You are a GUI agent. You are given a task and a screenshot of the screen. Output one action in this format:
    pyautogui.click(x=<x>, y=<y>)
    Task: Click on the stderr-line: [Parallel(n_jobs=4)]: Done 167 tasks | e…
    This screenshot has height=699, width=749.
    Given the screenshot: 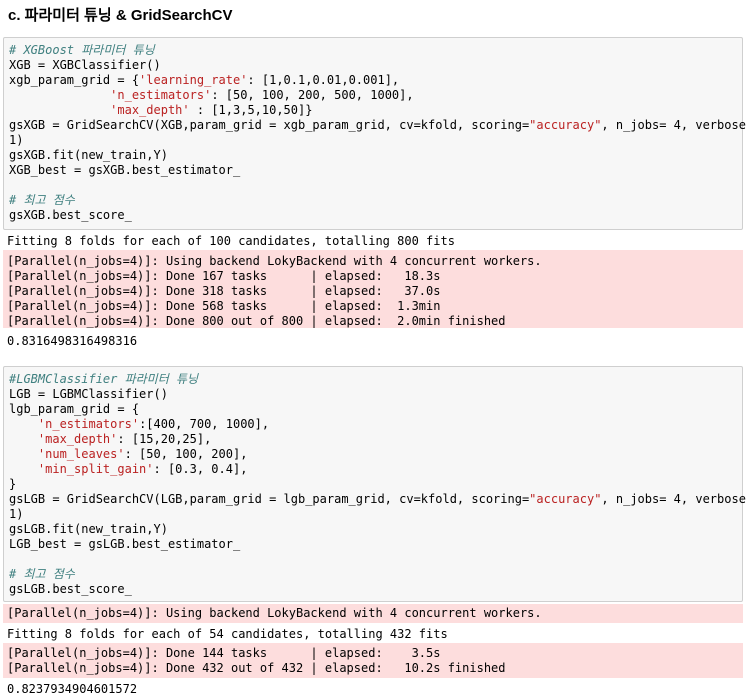 What is the action you would take?
    pyautogui.click(x=224, y=276)
    